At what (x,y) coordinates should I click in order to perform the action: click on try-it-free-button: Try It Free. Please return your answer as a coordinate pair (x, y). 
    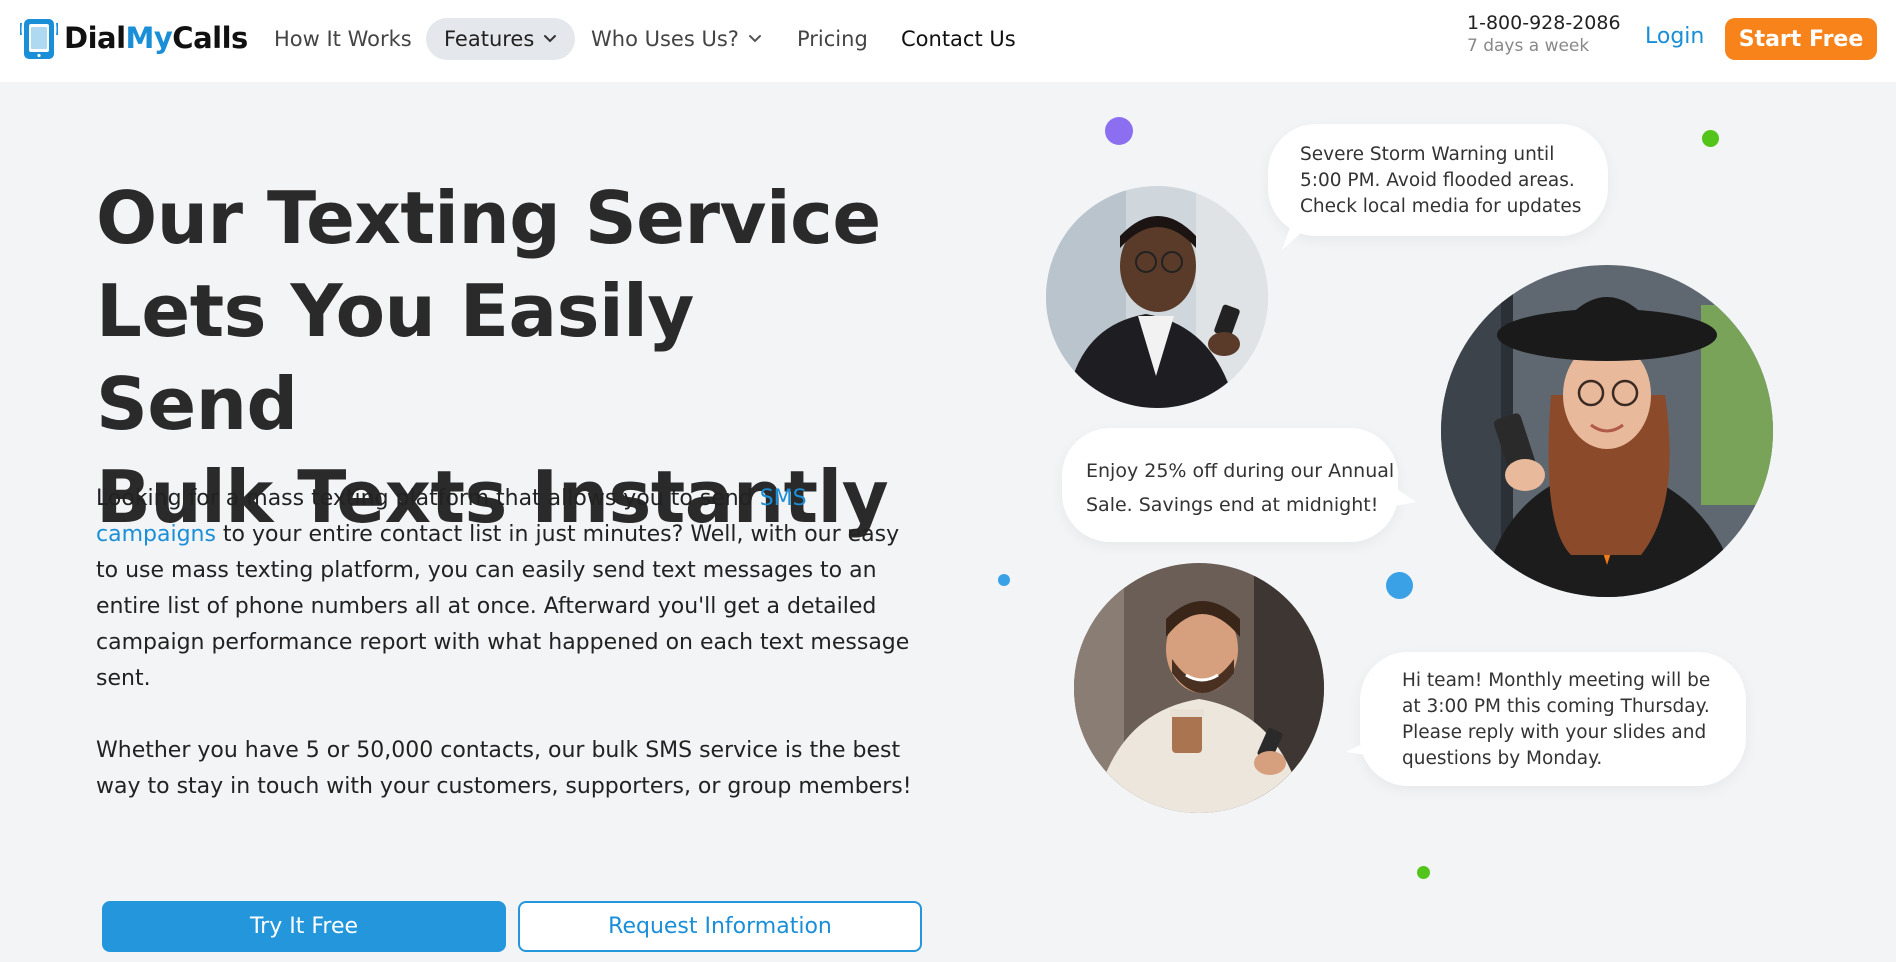
    Looking at the image, I should click on (304, 926).